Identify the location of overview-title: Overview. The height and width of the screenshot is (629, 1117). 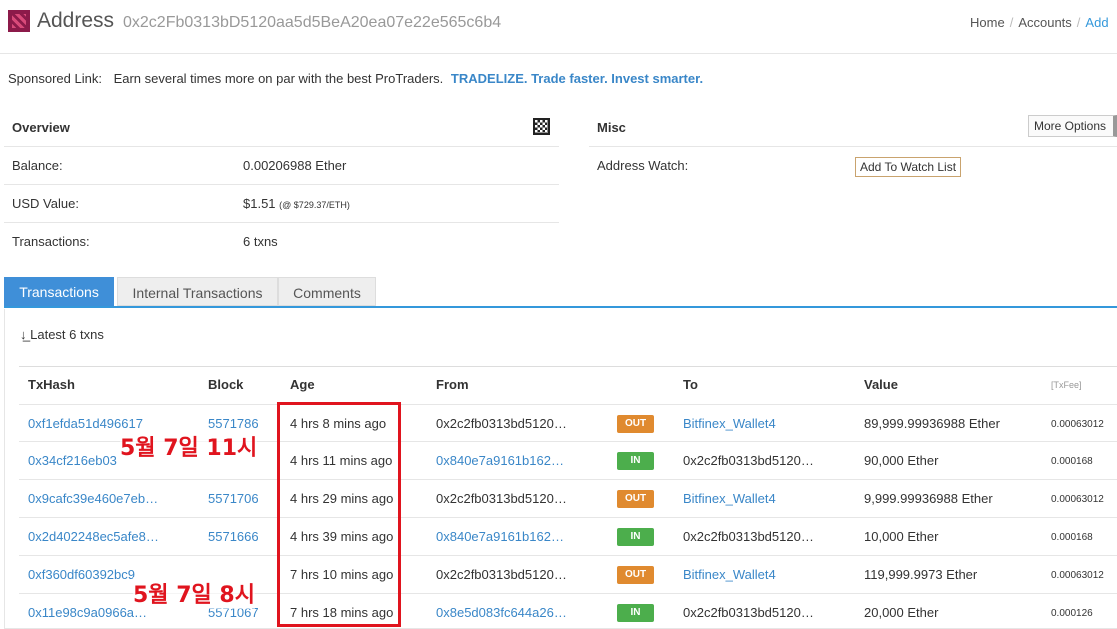
(41, 127).